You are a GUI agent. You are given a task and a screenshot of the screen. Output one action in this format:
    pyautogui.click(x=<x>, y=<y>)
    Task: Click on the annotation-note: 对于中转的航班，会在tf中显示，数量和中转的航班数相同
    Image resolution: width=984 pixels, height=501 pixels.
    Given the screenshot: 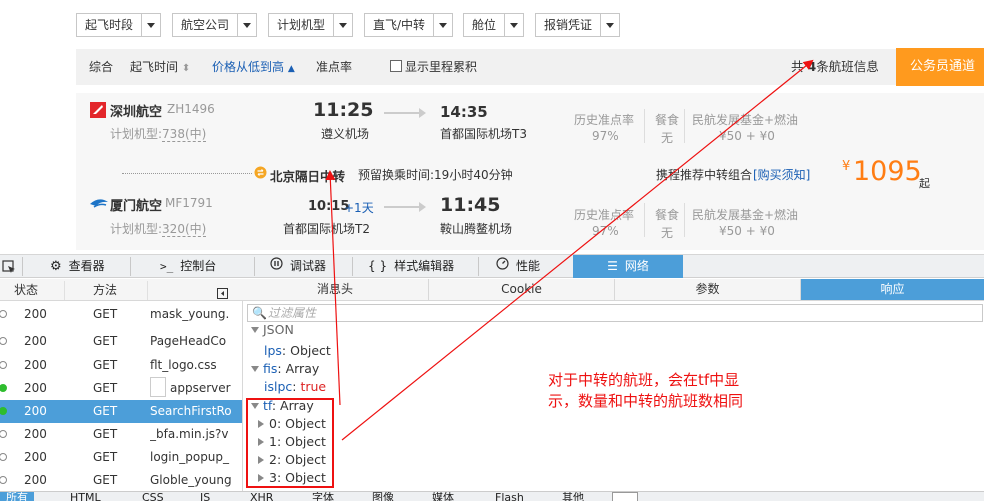 What is the action you would take?
    pyautogui.click(x=646, y=390)
    